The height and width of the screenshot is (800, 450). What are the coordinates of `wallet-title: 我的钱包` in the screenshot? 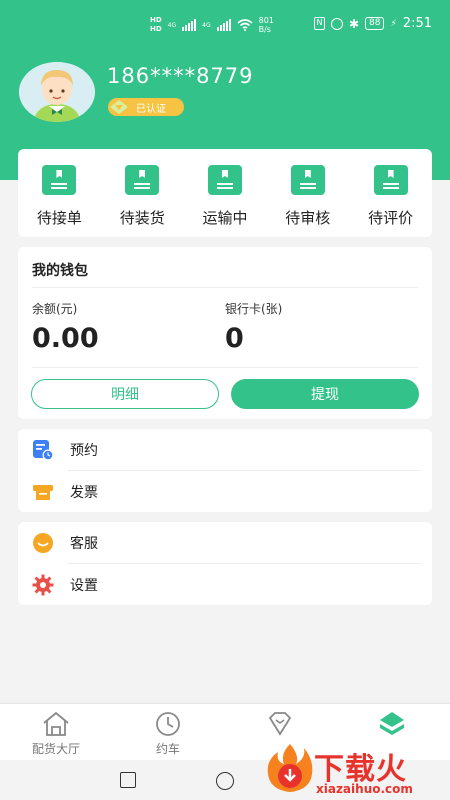 It's located at (60, 271).